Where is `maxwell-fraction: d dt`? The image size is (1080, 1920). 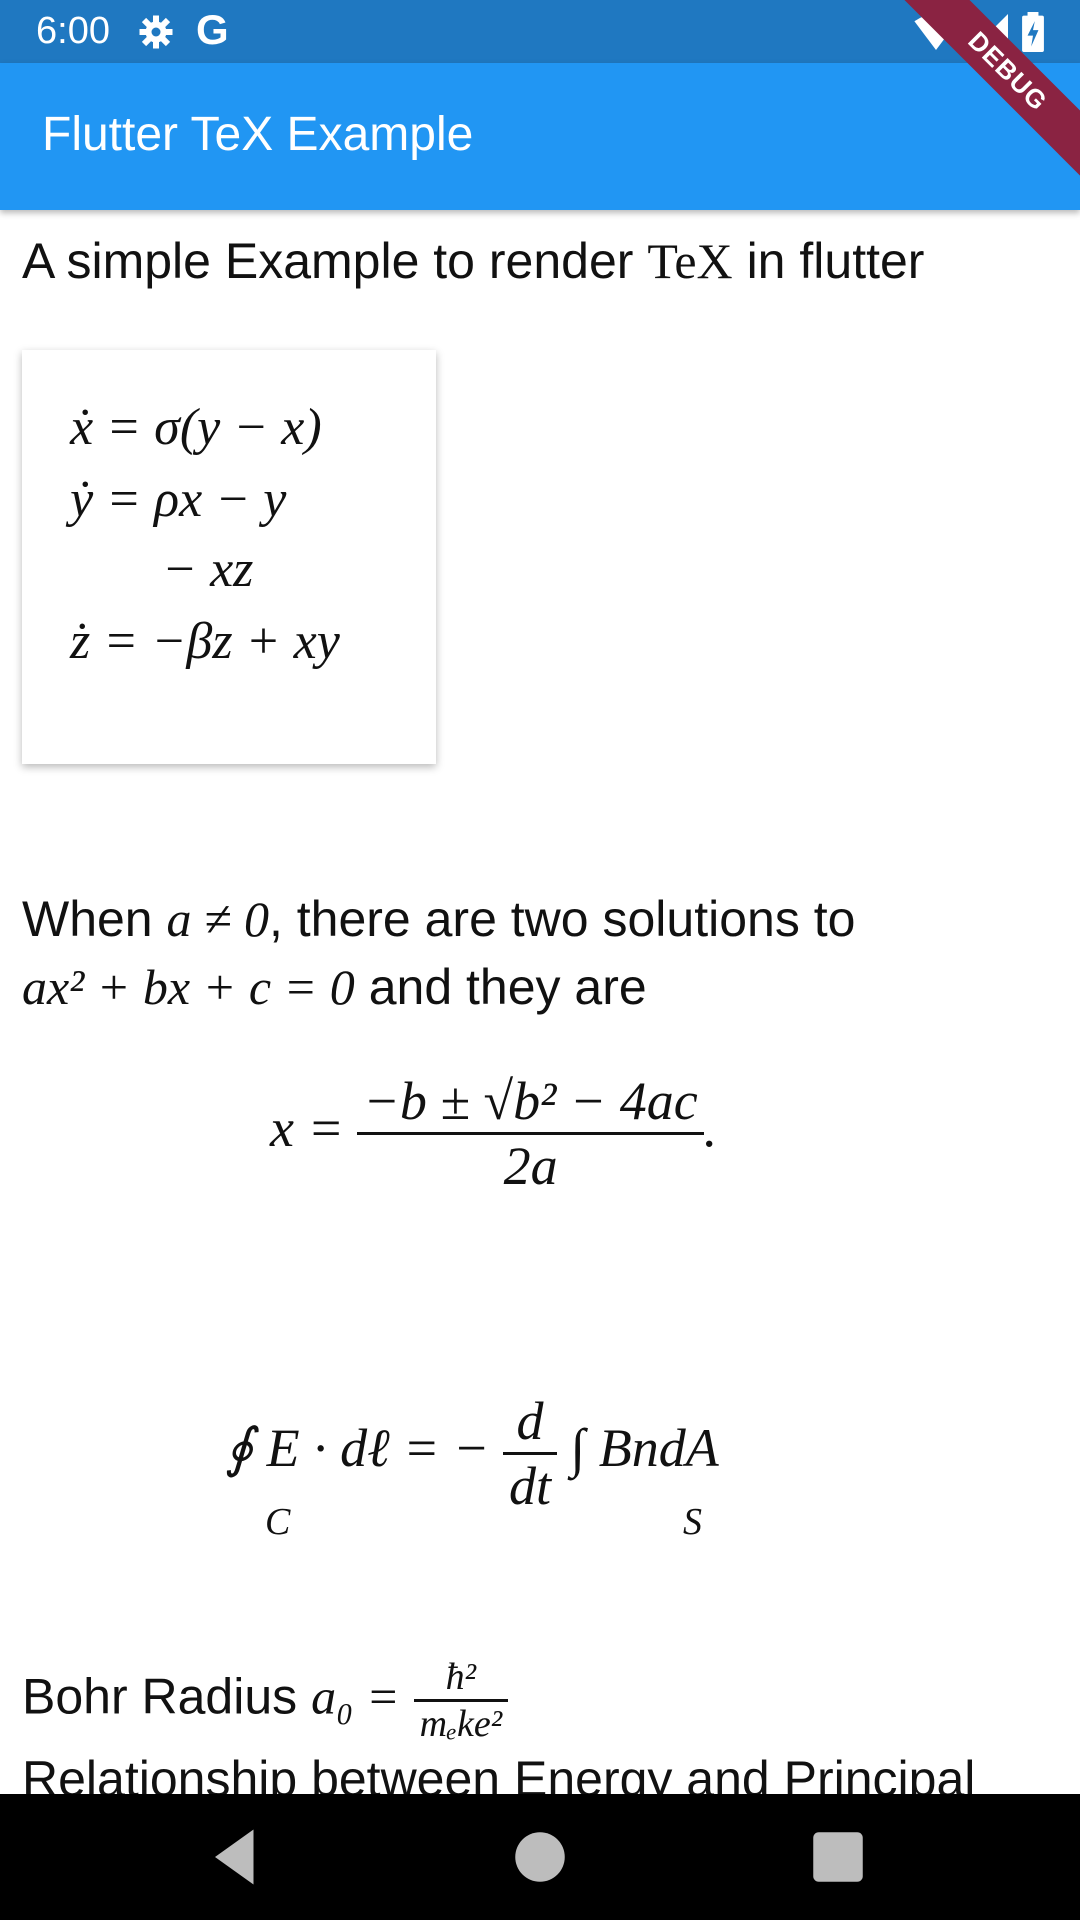
maxwell-fraction: d dt is located at coordinates (530, 1453).